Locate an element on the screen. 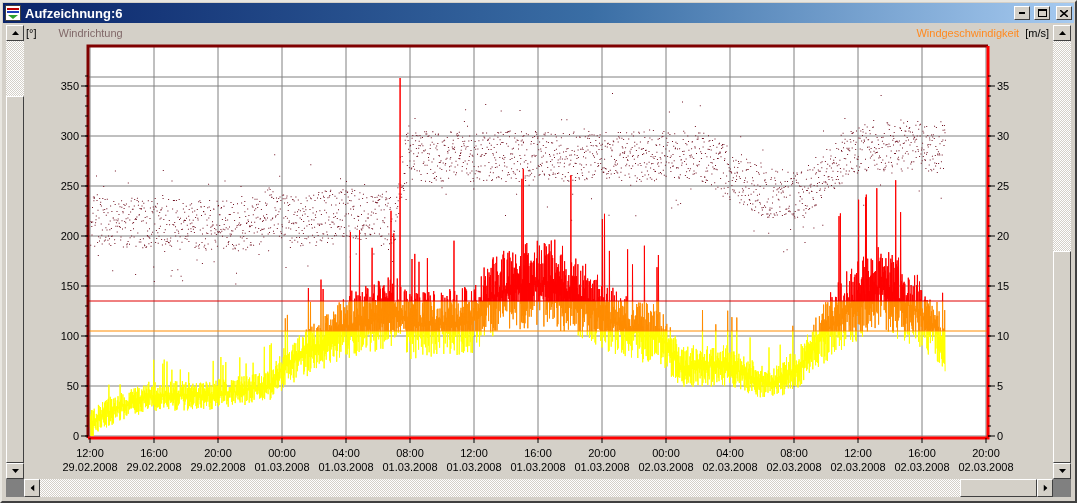 The height and width of the screenshot is (503, 1077). window-title: Aufzeichnung:6 is located at coordinates (74, 13).